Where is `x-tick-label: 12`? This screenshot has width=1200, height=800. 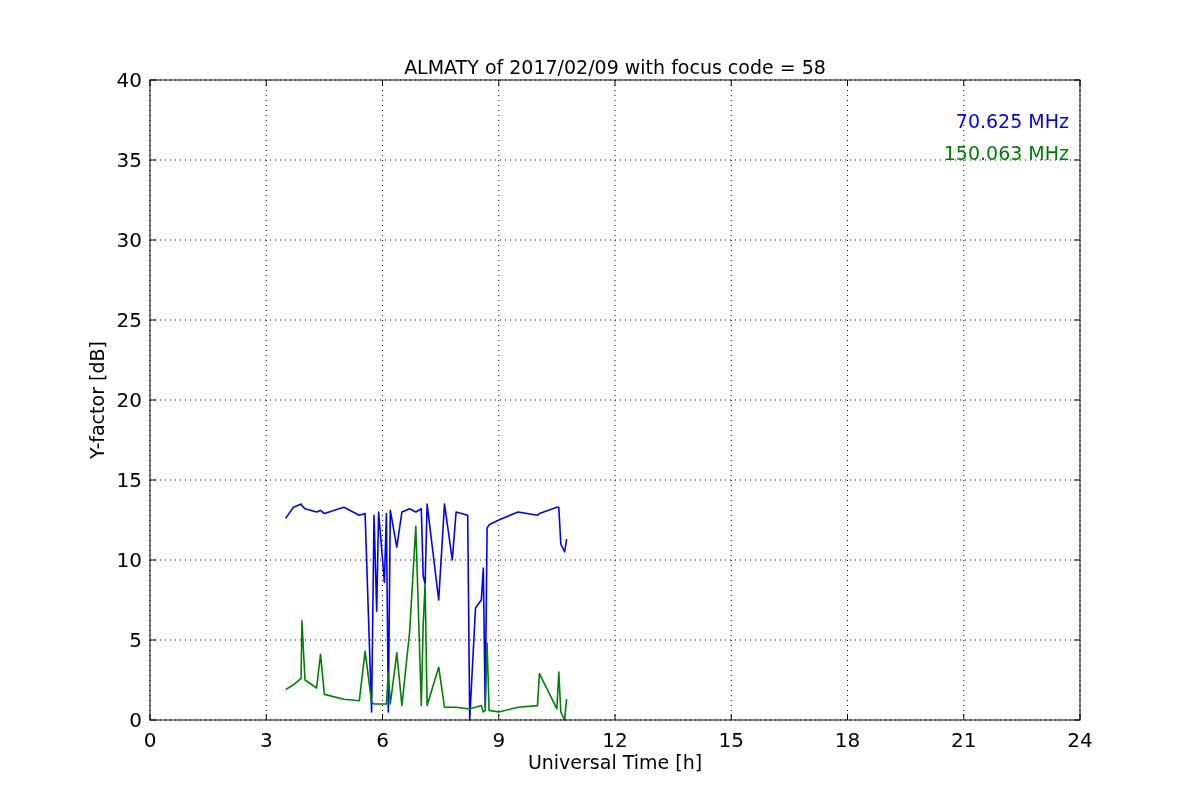
x-tick-label: 12 is located at coordinates (615, 740).